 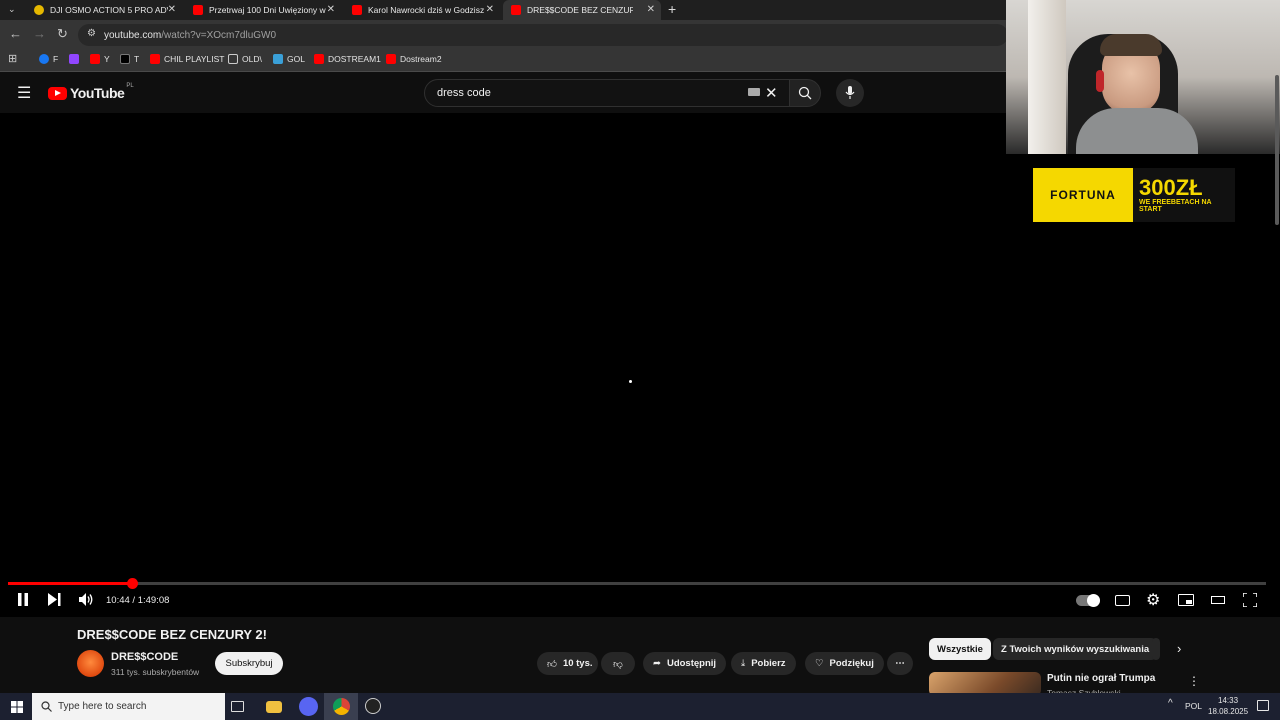 I want to click on browser-tab: DJI OSMO ACTION 5 PRO ADV ✕, so click(x=104, y=10).